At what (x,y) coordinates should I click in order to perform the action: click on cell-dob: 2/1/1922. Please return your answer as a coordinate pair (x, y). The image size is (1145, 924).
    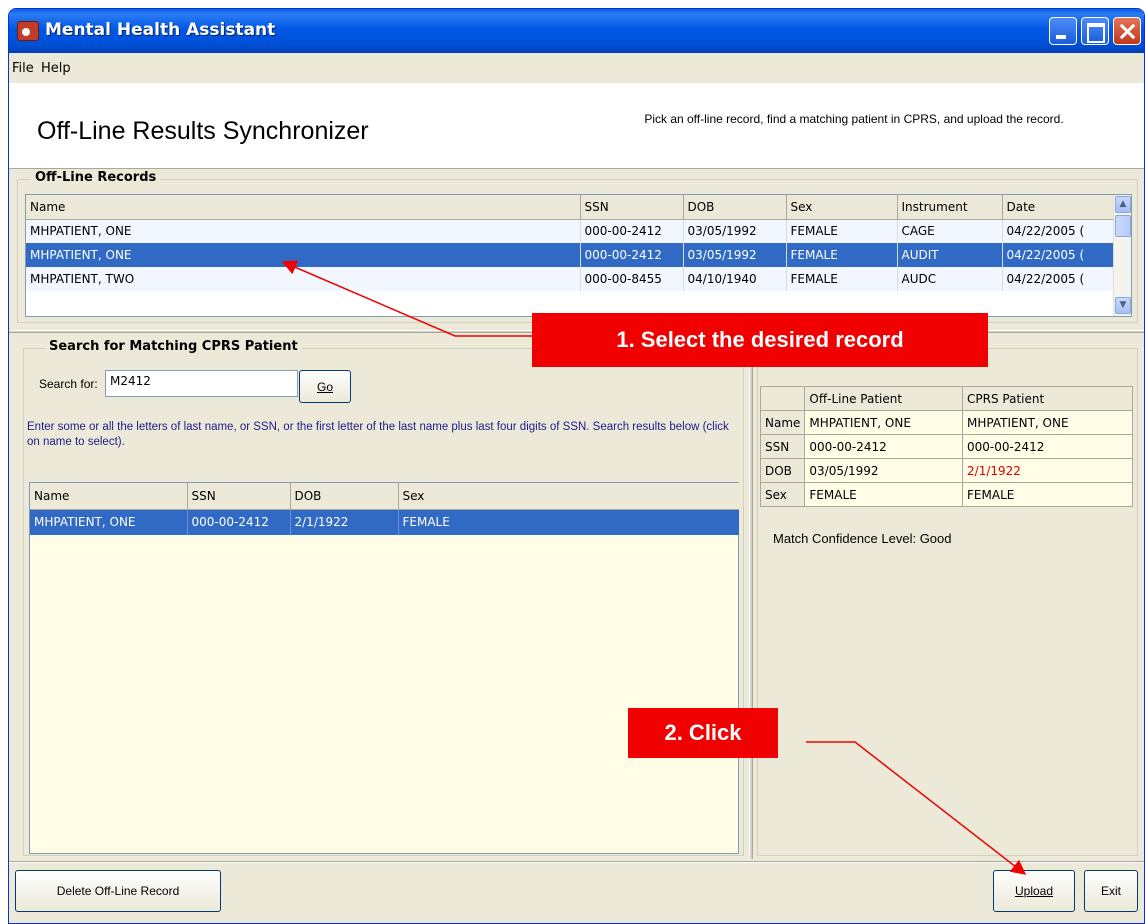
    Looking at the image, I should click on (344, 522).